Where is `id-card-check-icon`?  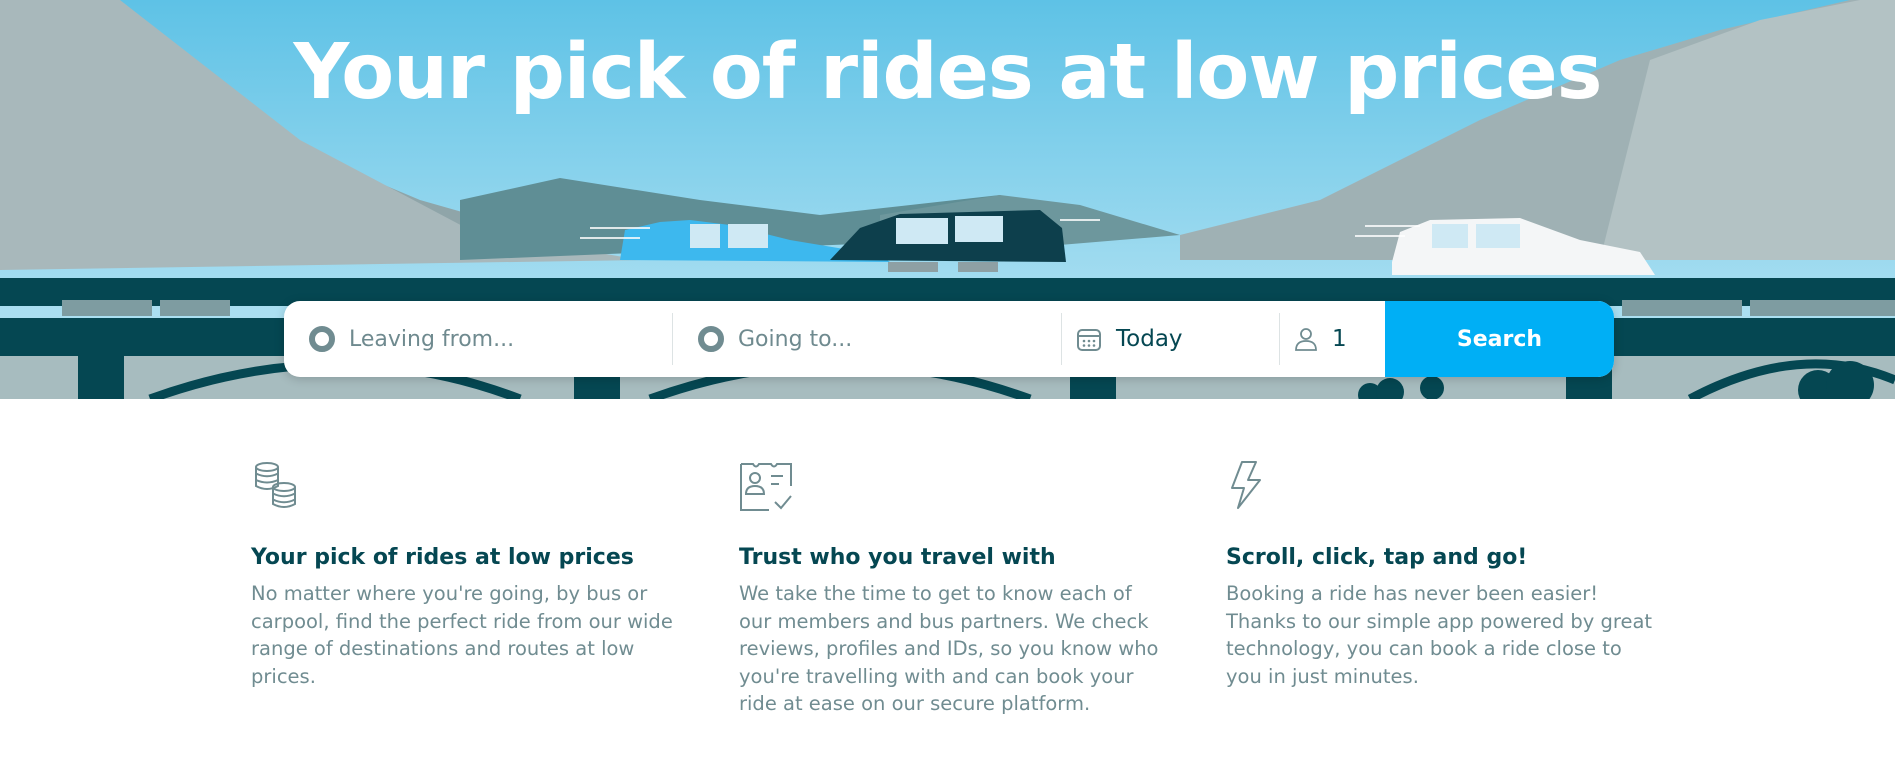 id-card-check-icon is located at coordinates (766, 487).